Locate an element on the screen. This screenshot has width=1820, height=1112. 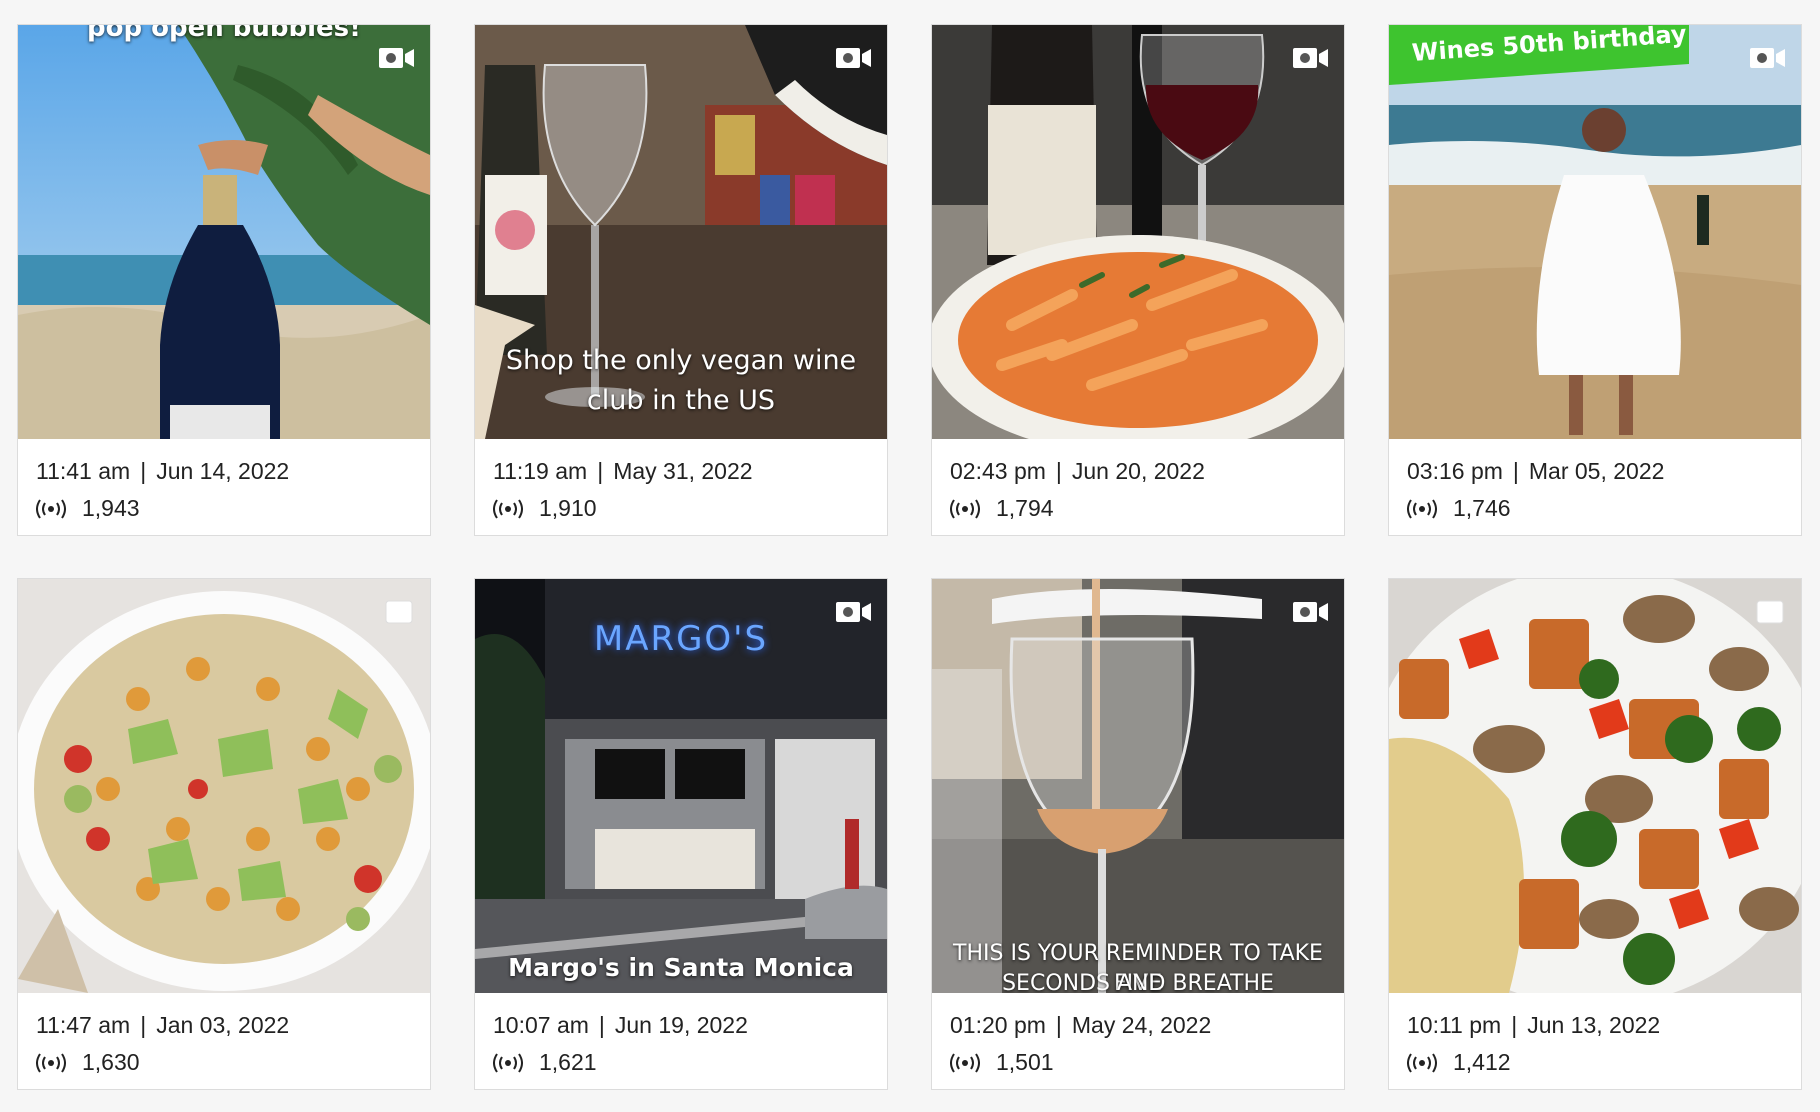
post-date: Jan 03, 2022 is located at coordinates (223, 1024).